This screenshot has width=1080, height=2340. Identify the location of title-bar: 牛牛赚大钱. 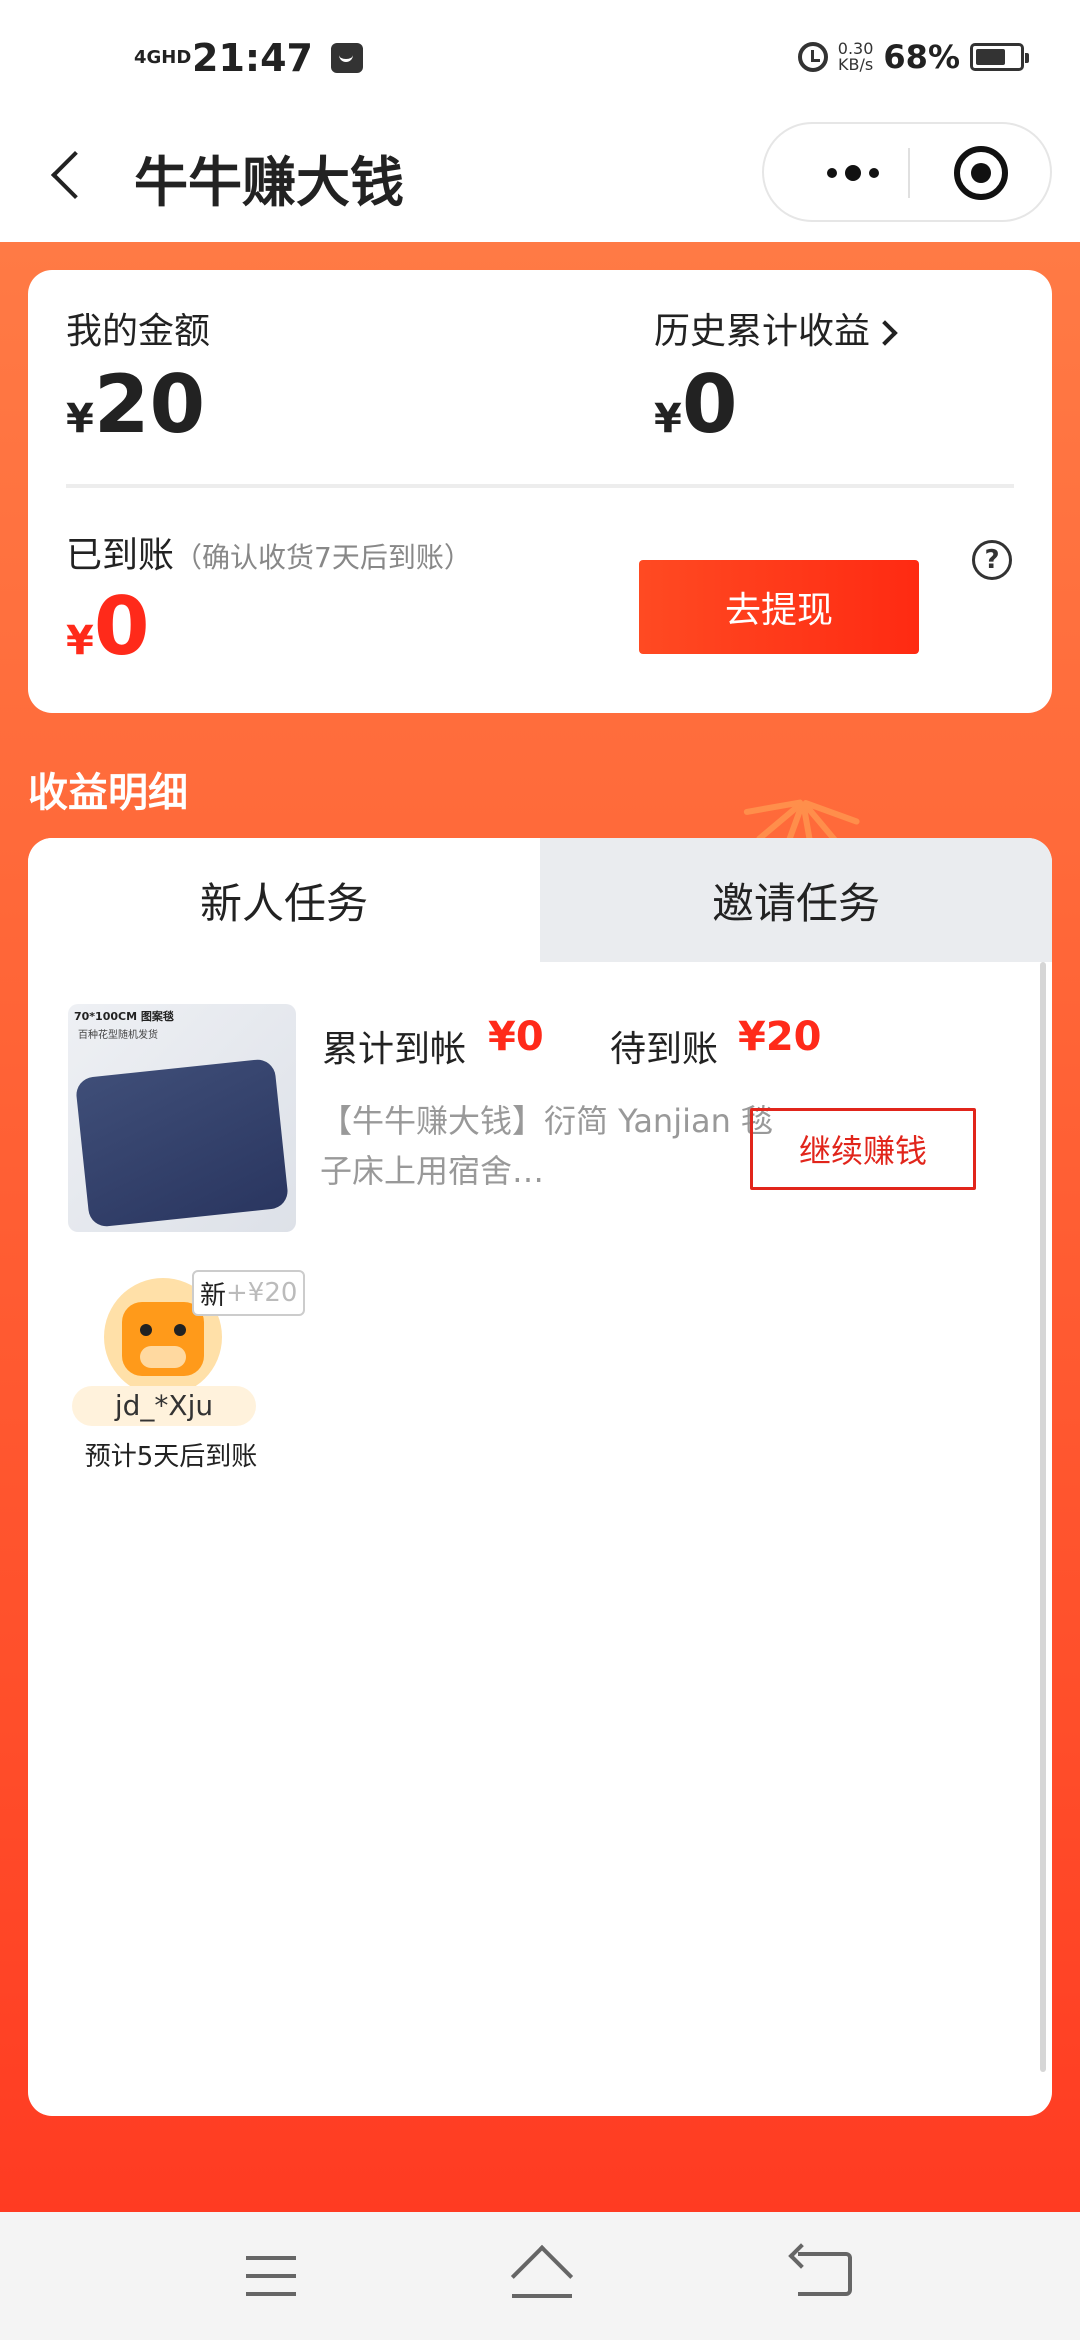
(540, 176).